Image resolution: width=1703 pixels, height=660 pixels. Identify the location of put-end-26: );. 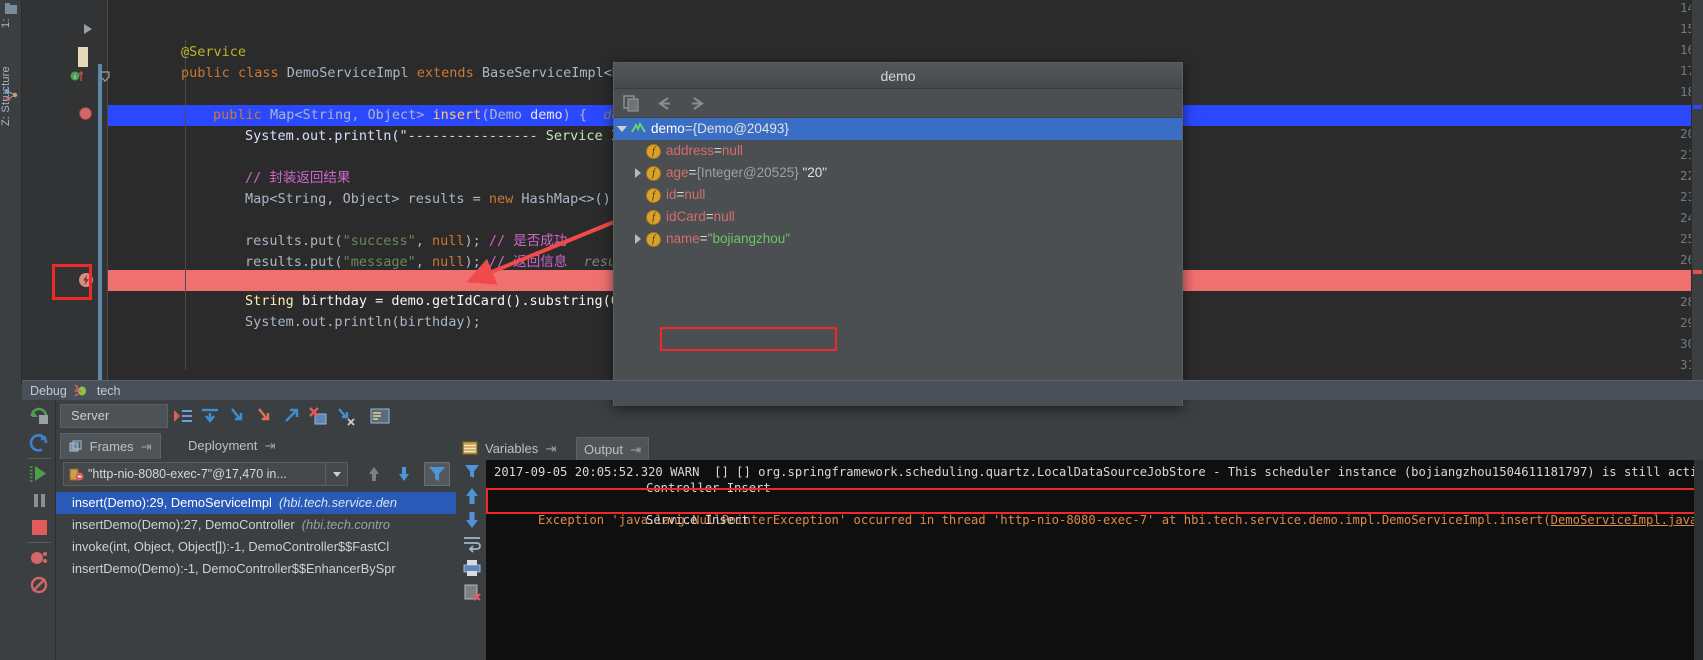
(472, 262).